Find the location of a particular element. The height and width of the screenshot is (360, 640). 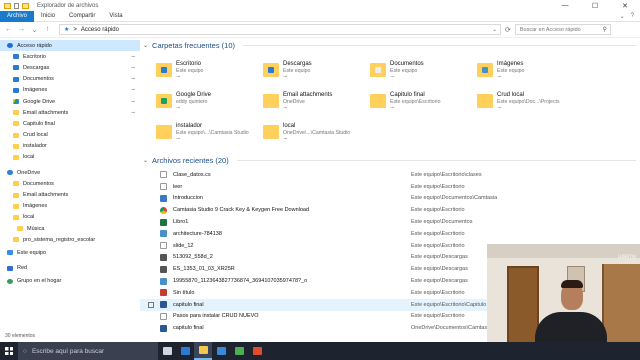

tab-archivo: Archivo is located at coordinates (17, 16).